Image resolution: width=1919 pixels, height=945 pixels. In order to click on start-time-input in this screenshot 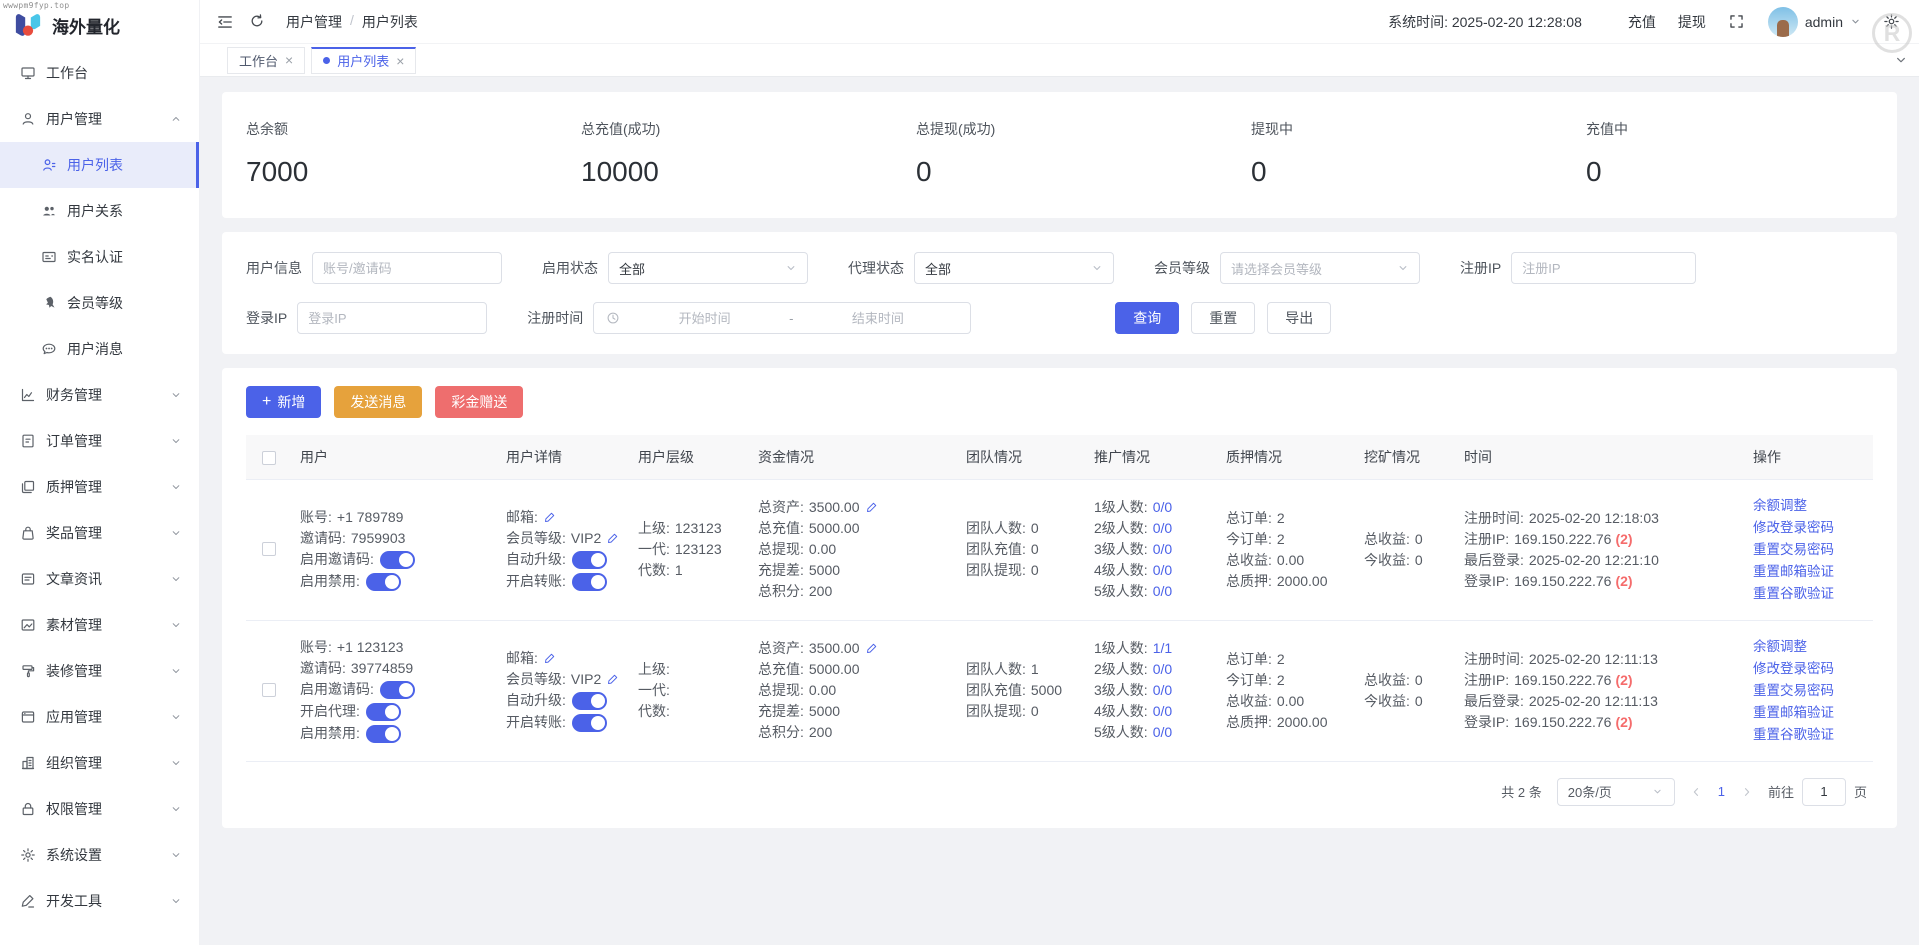, I will do `click(705, 318)`.